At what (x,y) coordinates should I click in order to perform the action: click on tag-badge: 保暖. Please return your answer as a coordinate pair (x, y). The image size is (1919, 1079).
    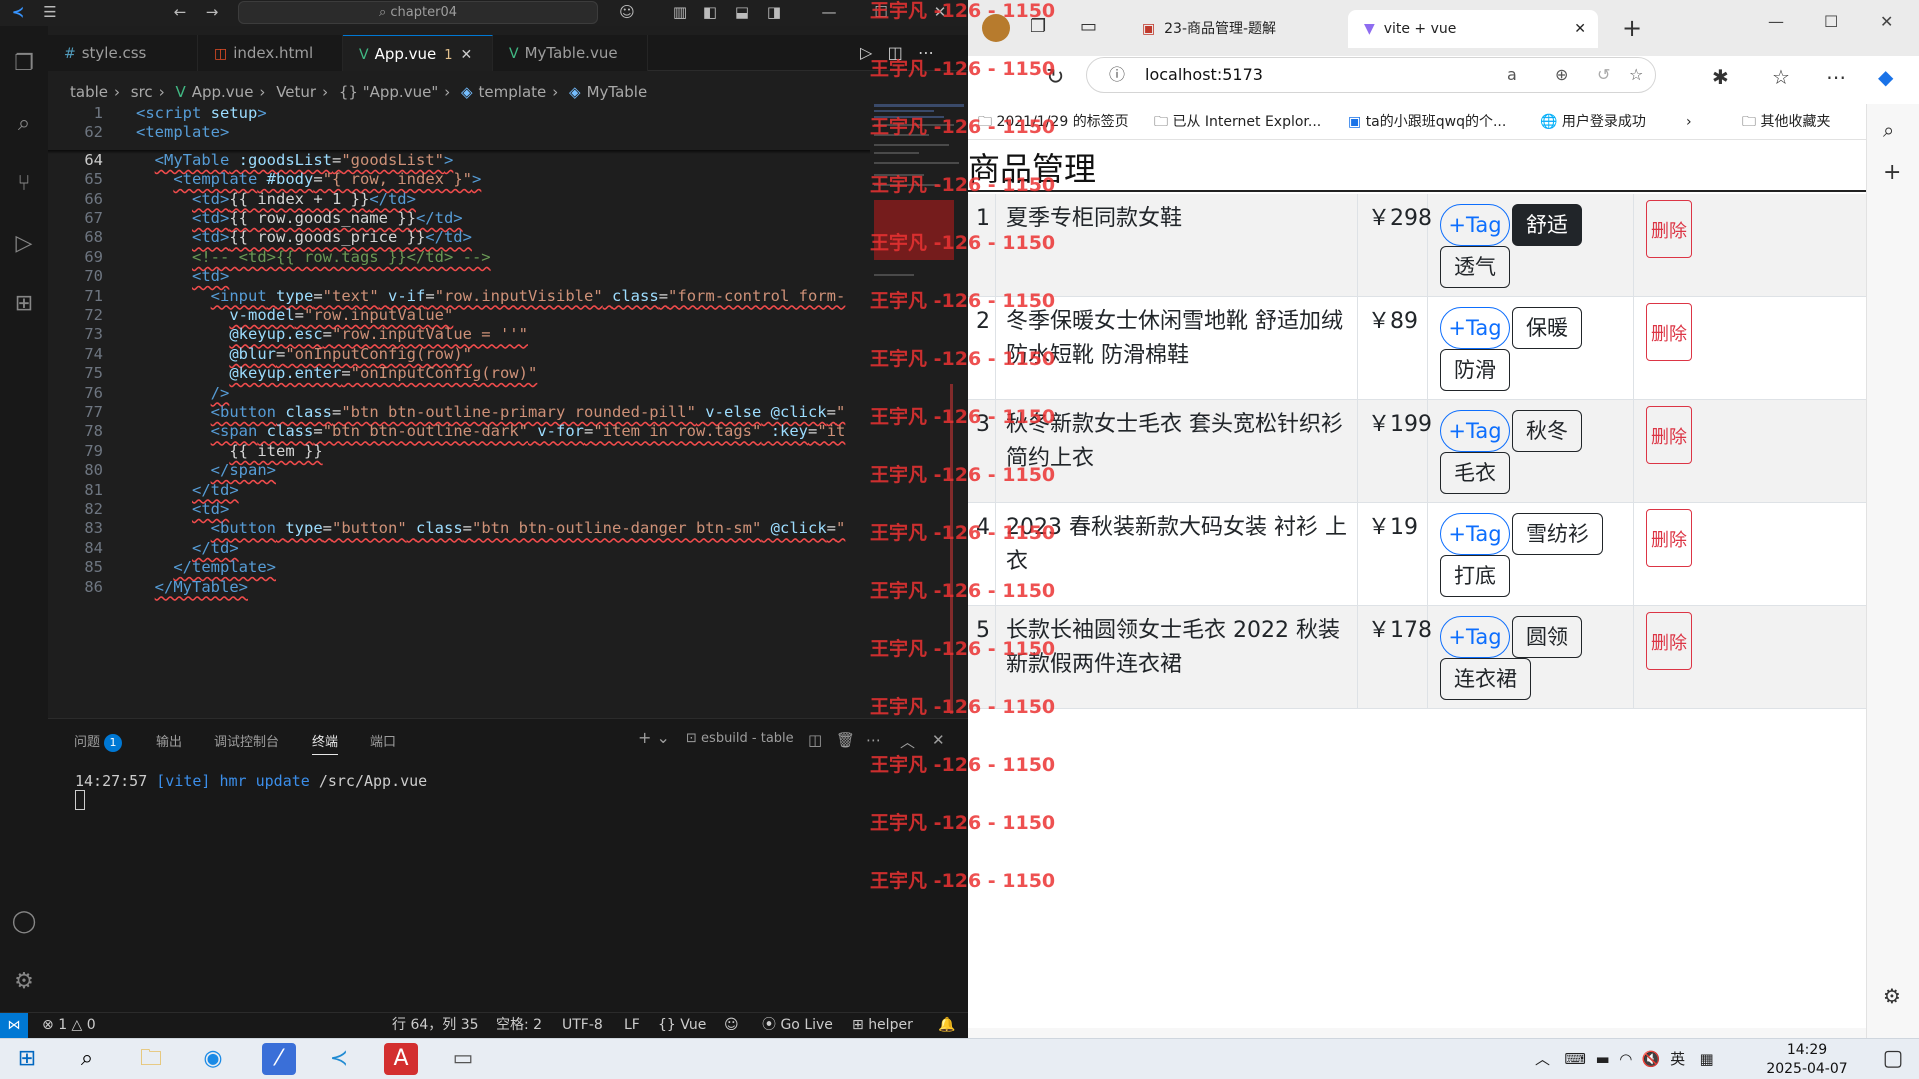
    Looking at the image, I should click on (1547, 328).